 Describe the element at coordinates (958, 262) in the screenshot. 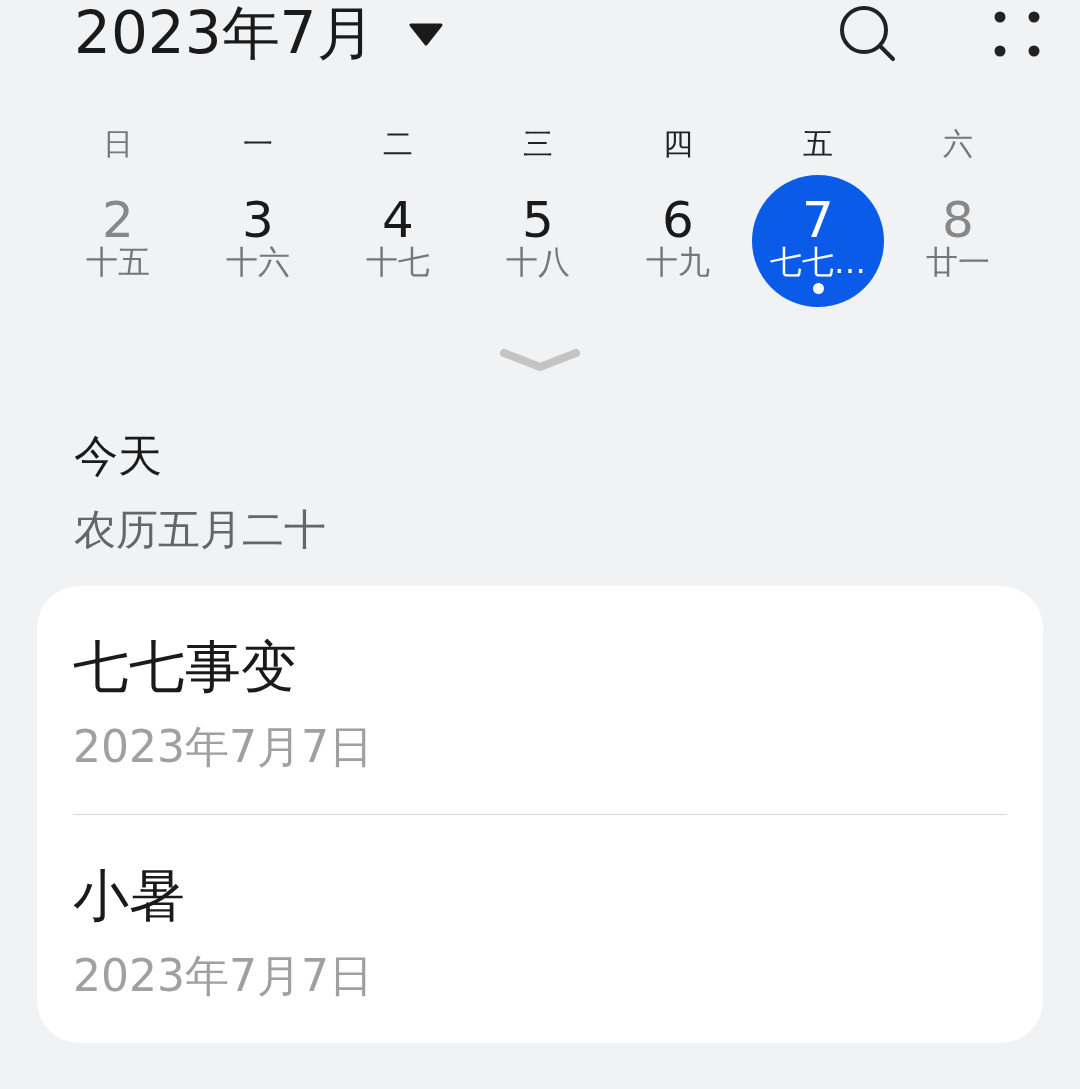

I see `lunar-day: 廿一` at that location.